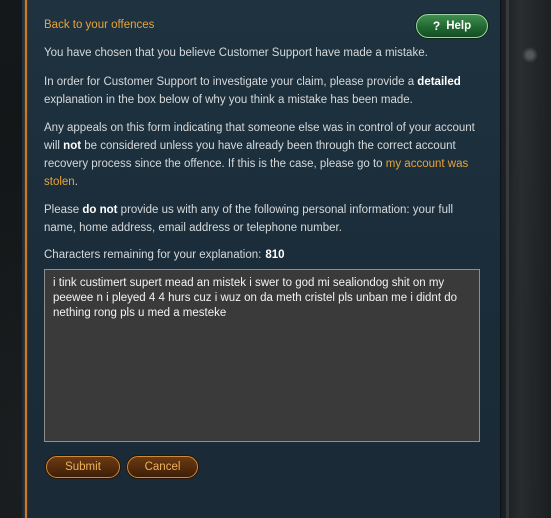 Image resolution: width=551 pixels, height=518 pixels. I want to click on characters-remaining-count: 810, so click(275, 255).